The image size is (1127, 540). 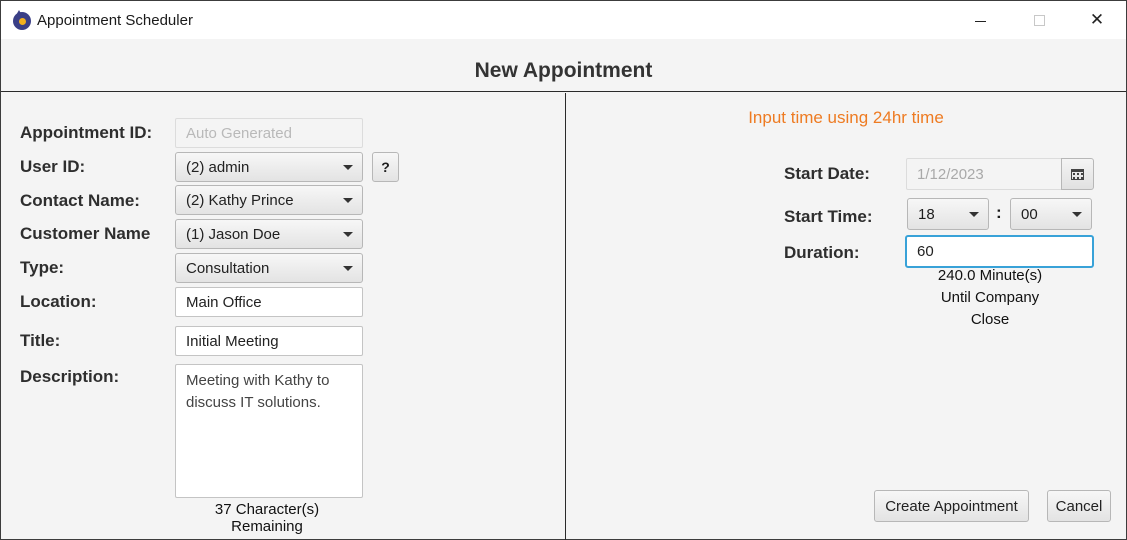 What do you see at coordinates (218, 167) in the screenshot?
I see `user-id-value: (2) admin` at bounding box center [218, 167].